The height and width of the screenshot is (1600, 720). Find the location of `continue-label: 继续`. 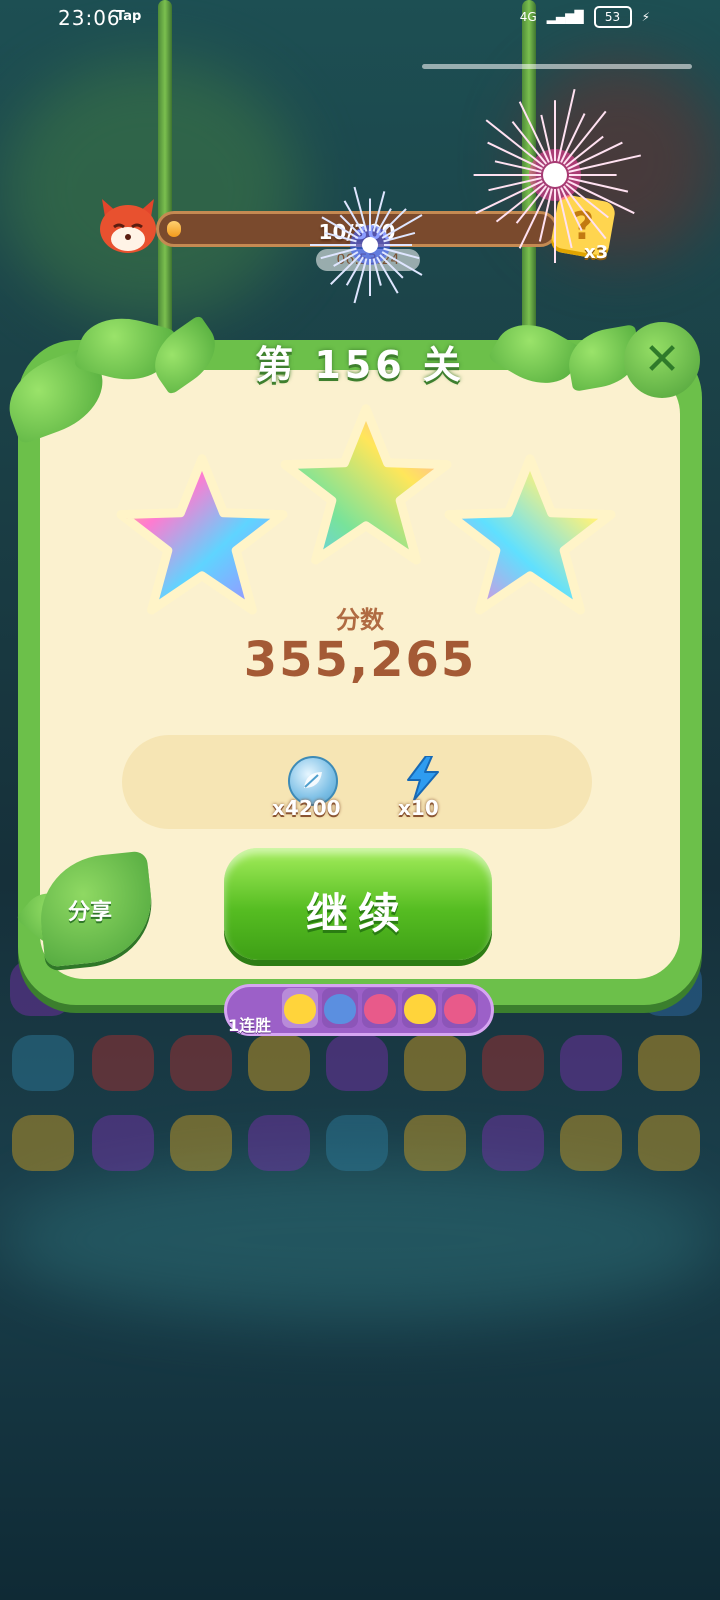

continue-label: 继续 is located at coordinates (357, 913).